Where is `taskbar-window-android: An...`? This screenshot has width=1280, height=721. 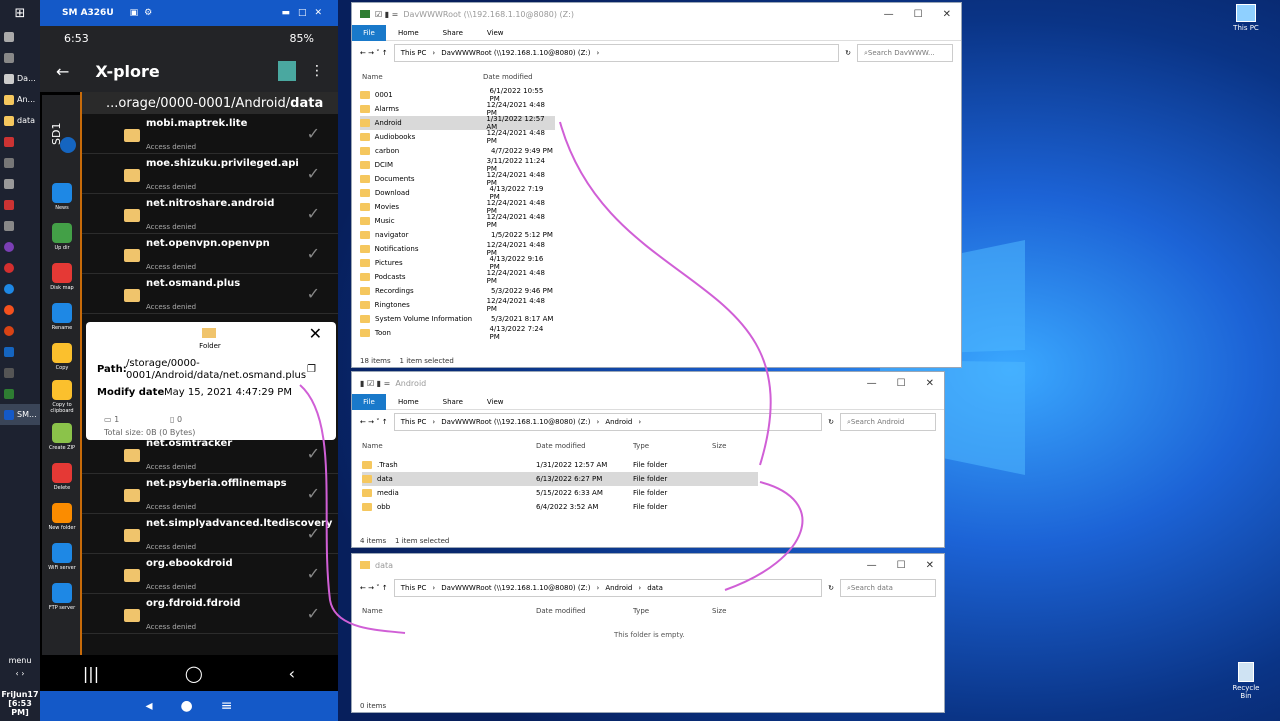
taskbar-window-android: An... is located at coordinates (20, 99).